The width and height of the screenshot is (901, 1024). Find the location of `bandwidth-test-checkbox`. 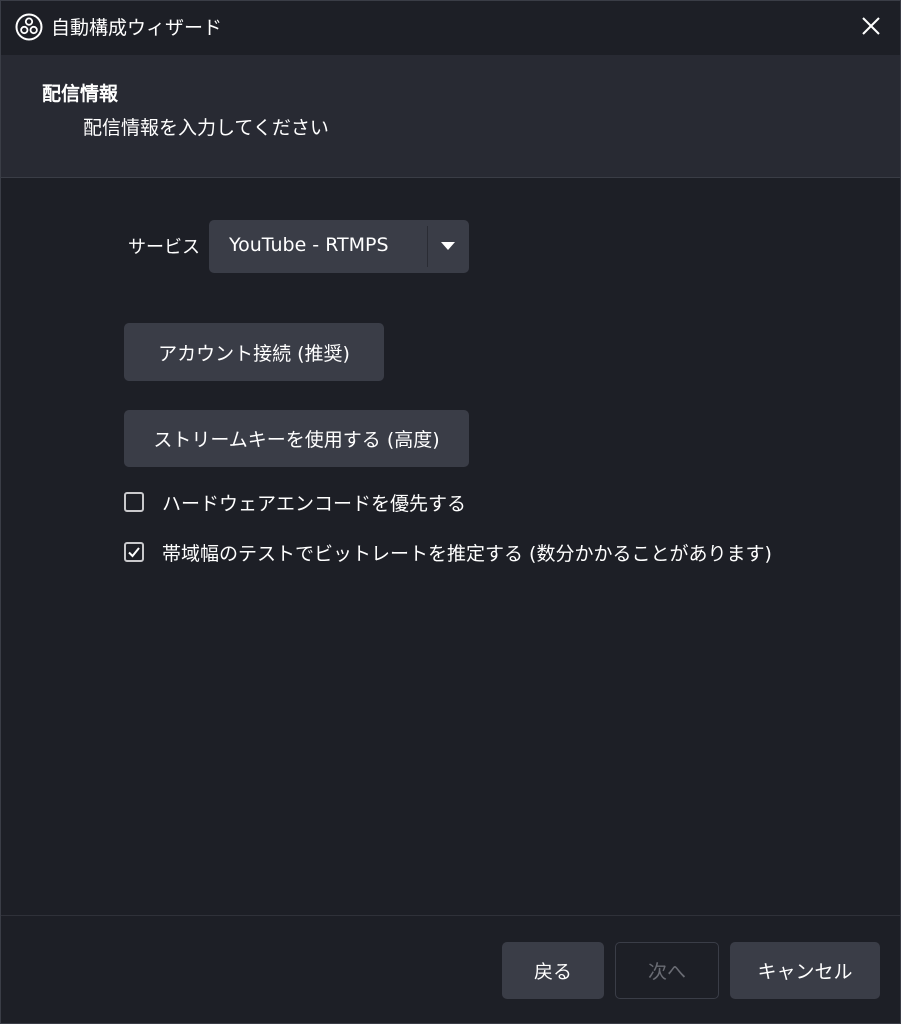

bandwidth-test-checkbox is located at coordinates (134, 552).